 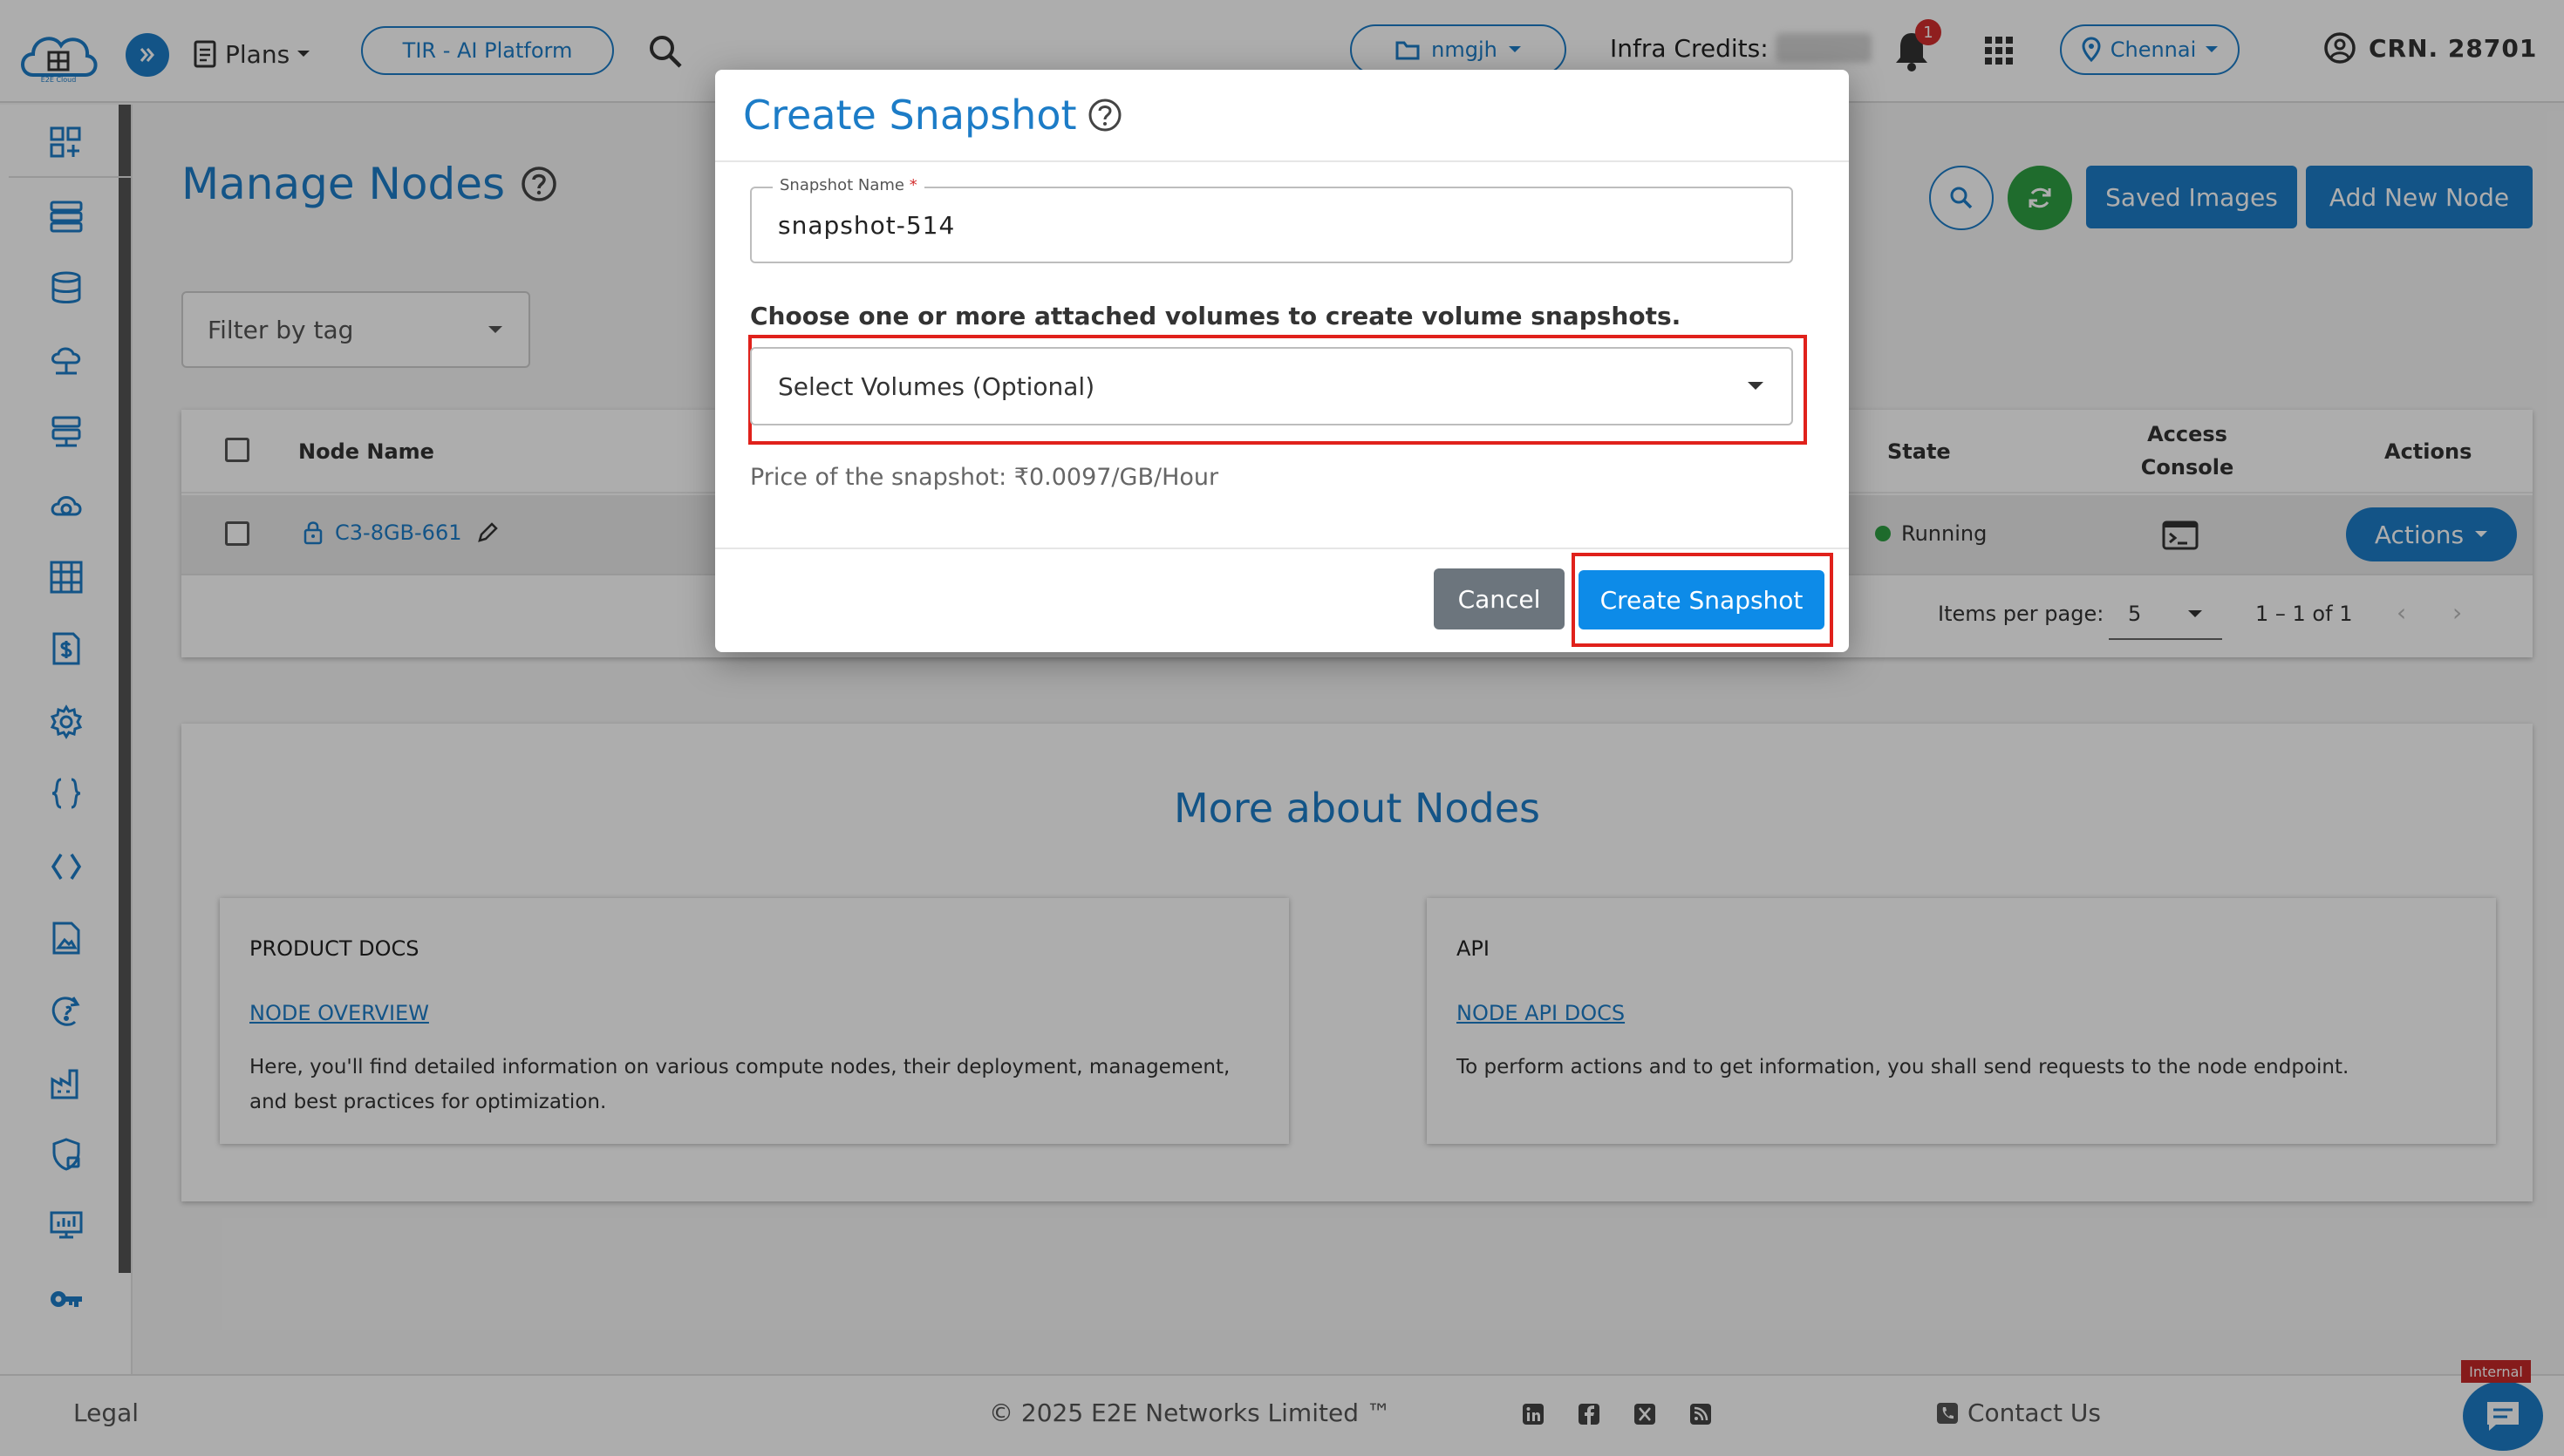 I want to click on snapshot-name-label-text: Snapshot Name, so click(x=842, y=185).